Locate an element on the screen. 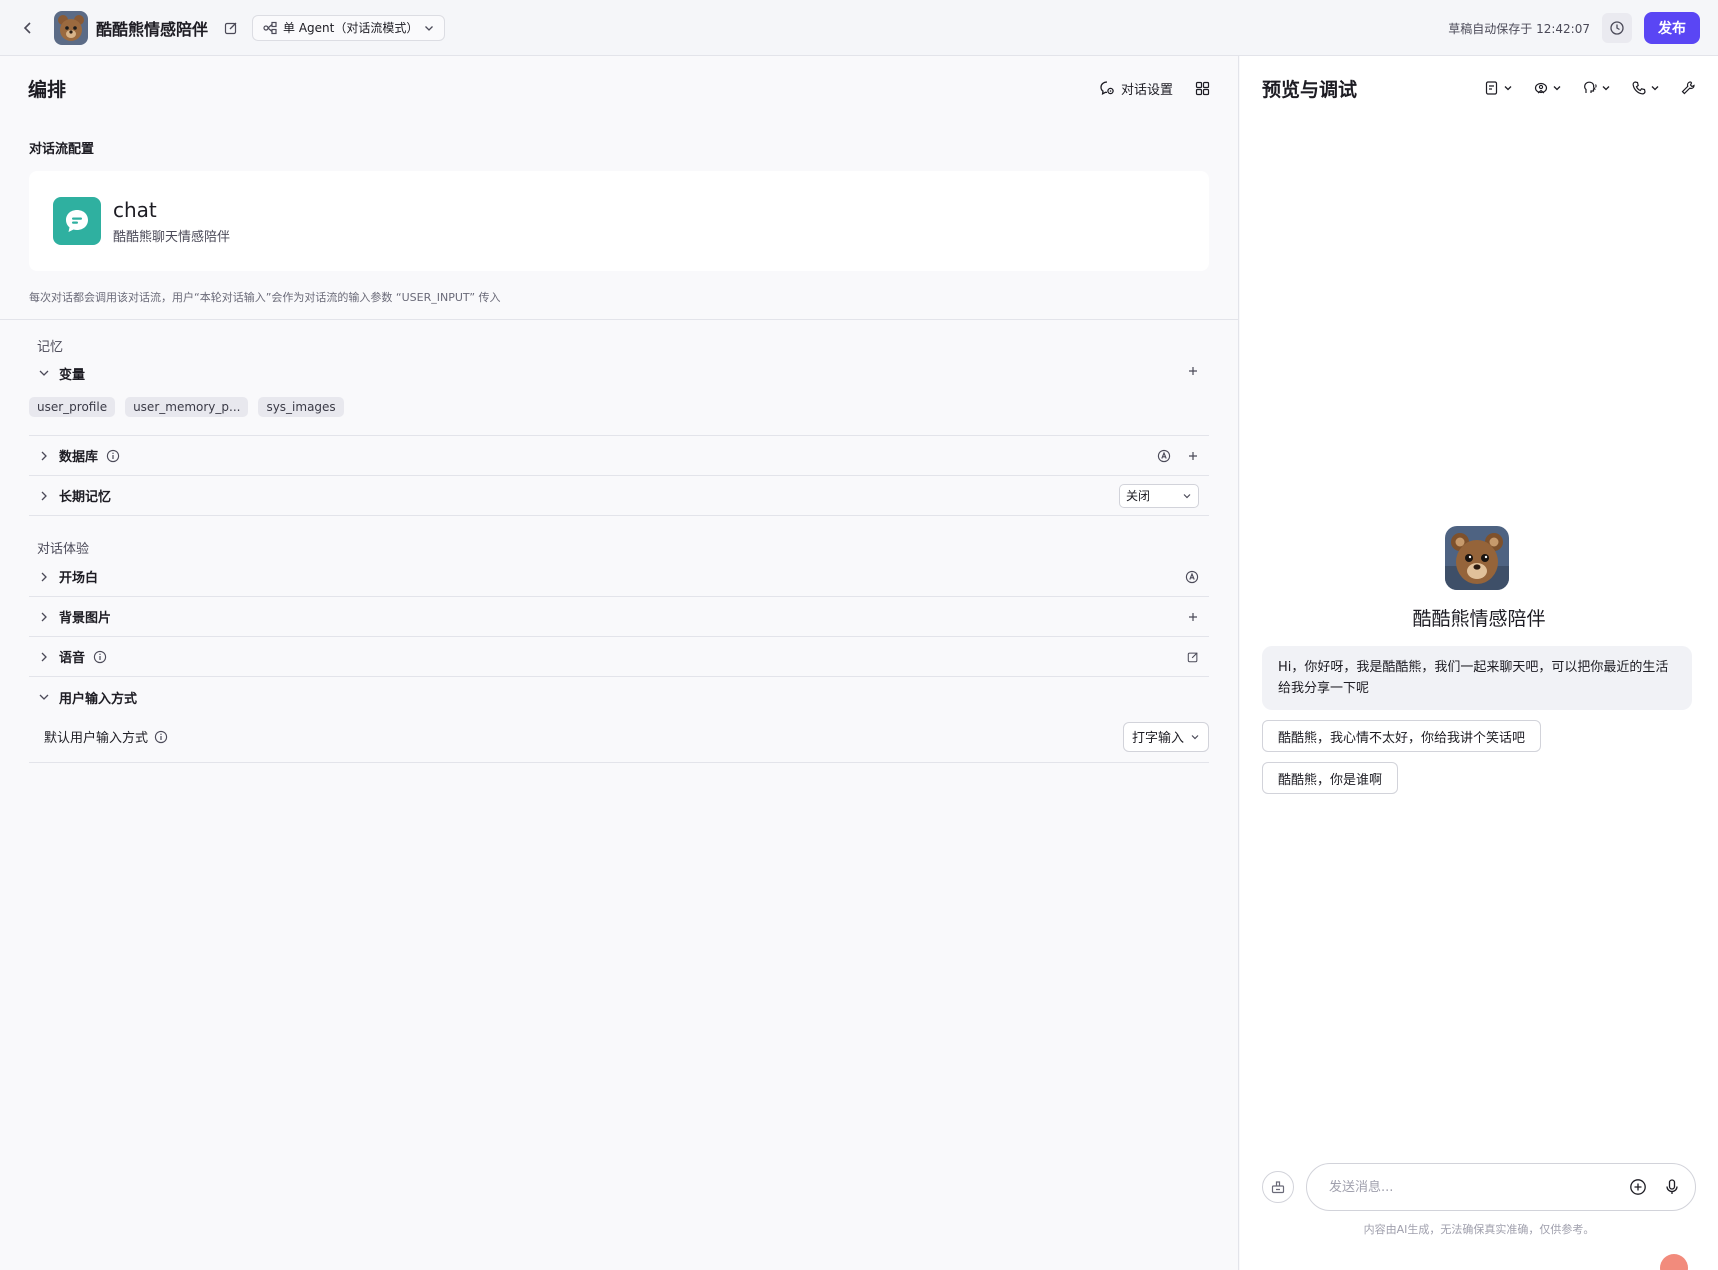 Image resolution: width=1718 pixels, height=1270 pixels. microphone-icon is located at coordinates (1672, 1186).